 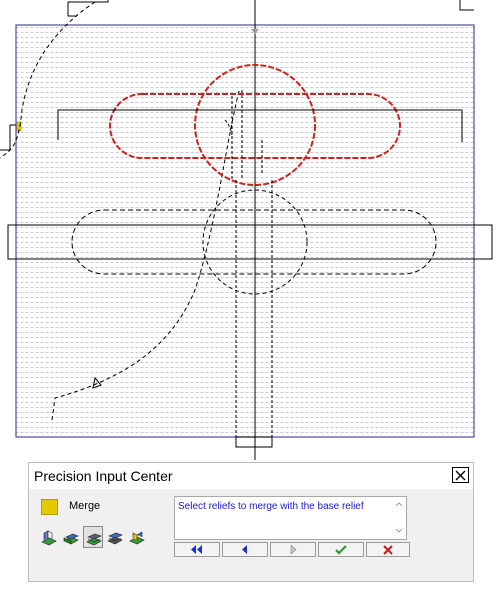 I want to click on first-step-button, so click(x=197, y=549).